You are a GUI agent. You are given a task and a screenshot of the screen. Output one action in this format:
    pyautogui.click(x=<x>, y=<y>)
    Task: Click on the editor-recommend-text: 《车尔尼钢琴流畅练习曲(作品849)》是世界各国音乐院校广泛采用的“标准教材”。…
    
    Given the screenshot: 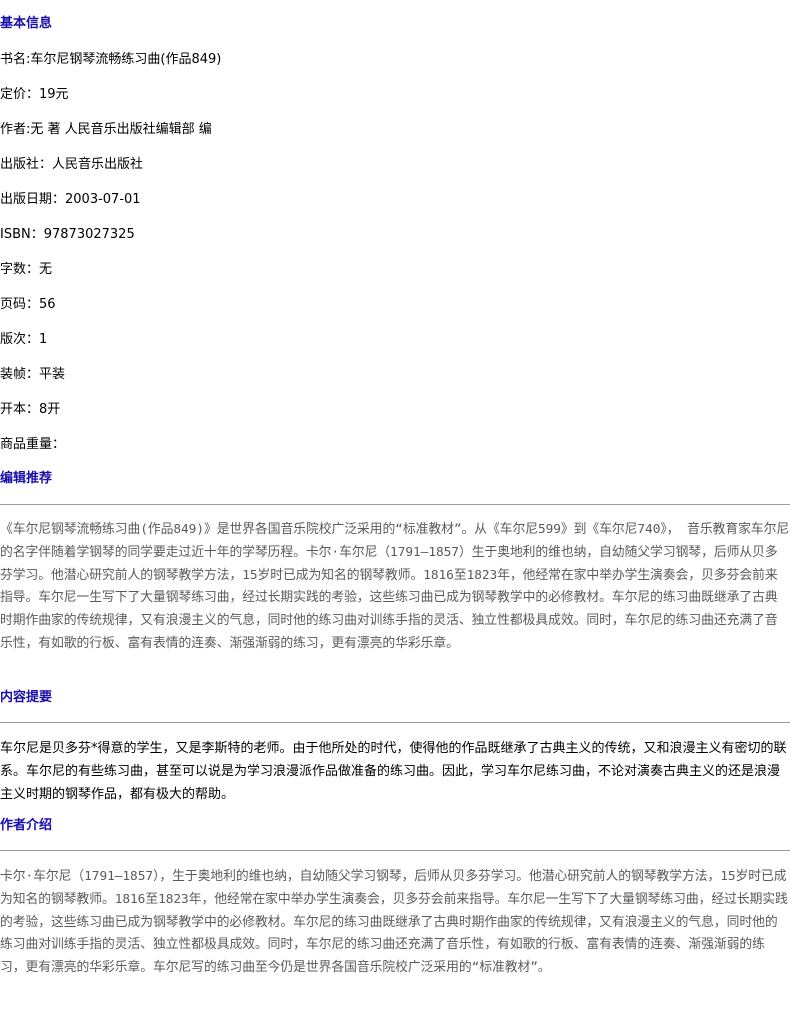 What is the action you would take?
    pyautogui.click(x=395, y=586)
    